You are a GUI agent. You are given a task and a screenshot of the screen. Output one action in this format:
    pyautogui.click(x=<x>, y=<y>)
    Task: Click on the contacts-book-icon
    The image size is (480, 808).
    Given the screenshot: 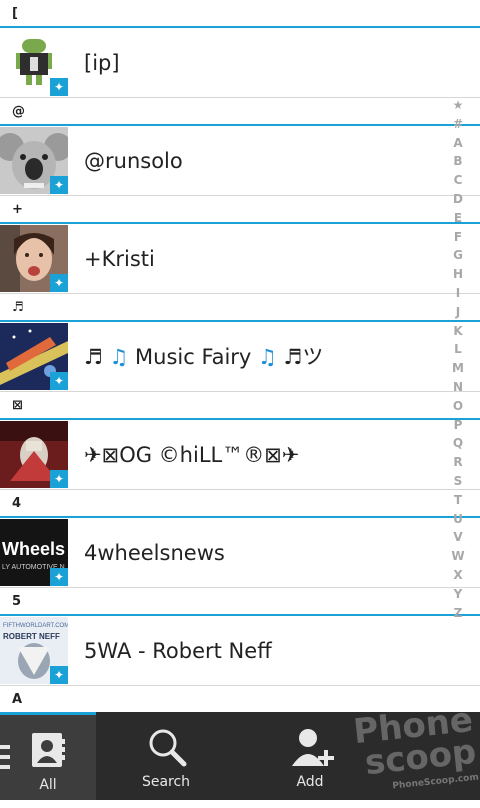 What is the action you would take?
    pyautogui.click(x=48, y=750)
    